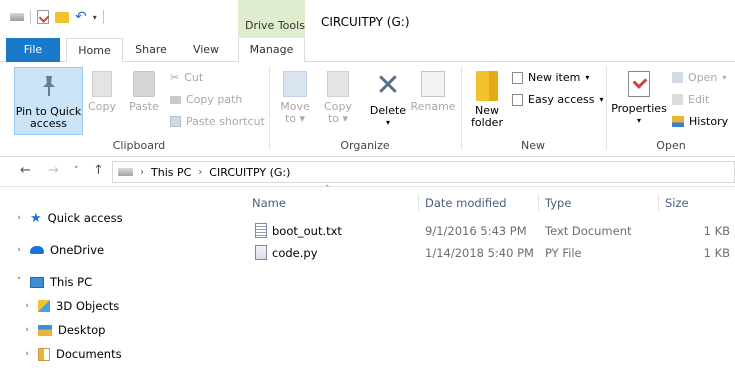 The image size is (735, 368). Describe the element at coordinates (76, 171) in the screenshot. I see `recent-locations-chevron-icon: ˅` at that location.